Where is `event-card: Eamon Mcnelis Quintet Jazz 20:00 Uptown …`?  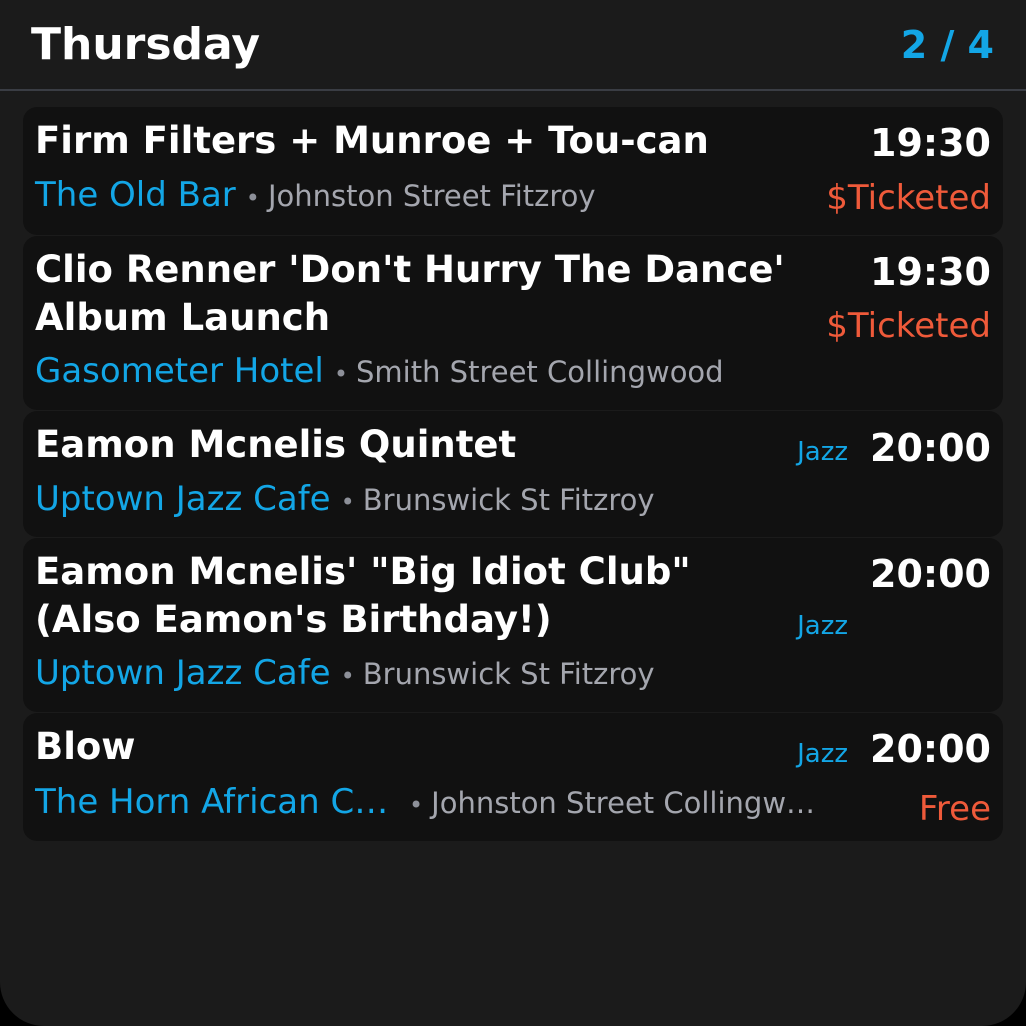
event-card: Eamon Mcnelis Quintet Jazz 20:00 Uptown … is located at coordinates (513, 474).